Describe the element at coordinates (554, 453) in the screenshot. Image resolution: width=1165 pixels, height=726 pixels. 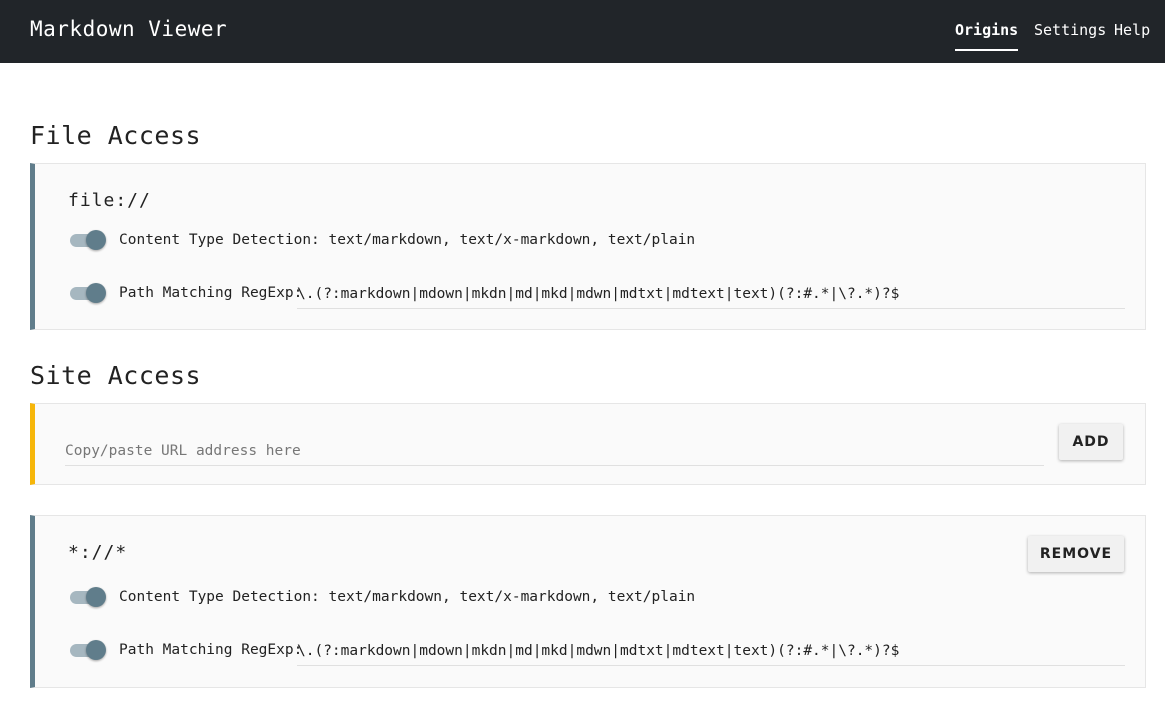
I see `url-input` at that location.